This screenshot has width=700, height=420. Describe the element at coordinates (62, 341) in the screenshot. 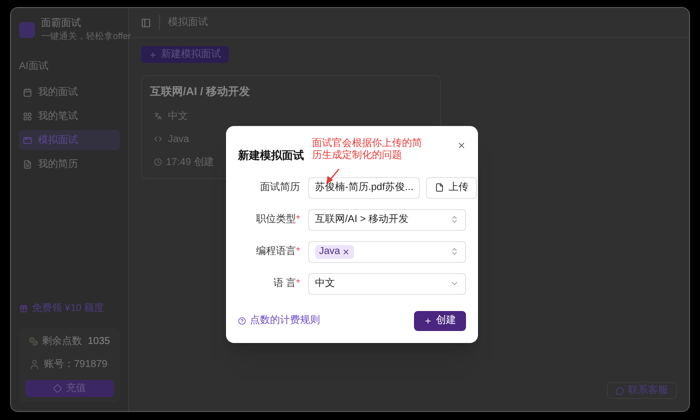

I see `points-label: 剩余点数` at that location.